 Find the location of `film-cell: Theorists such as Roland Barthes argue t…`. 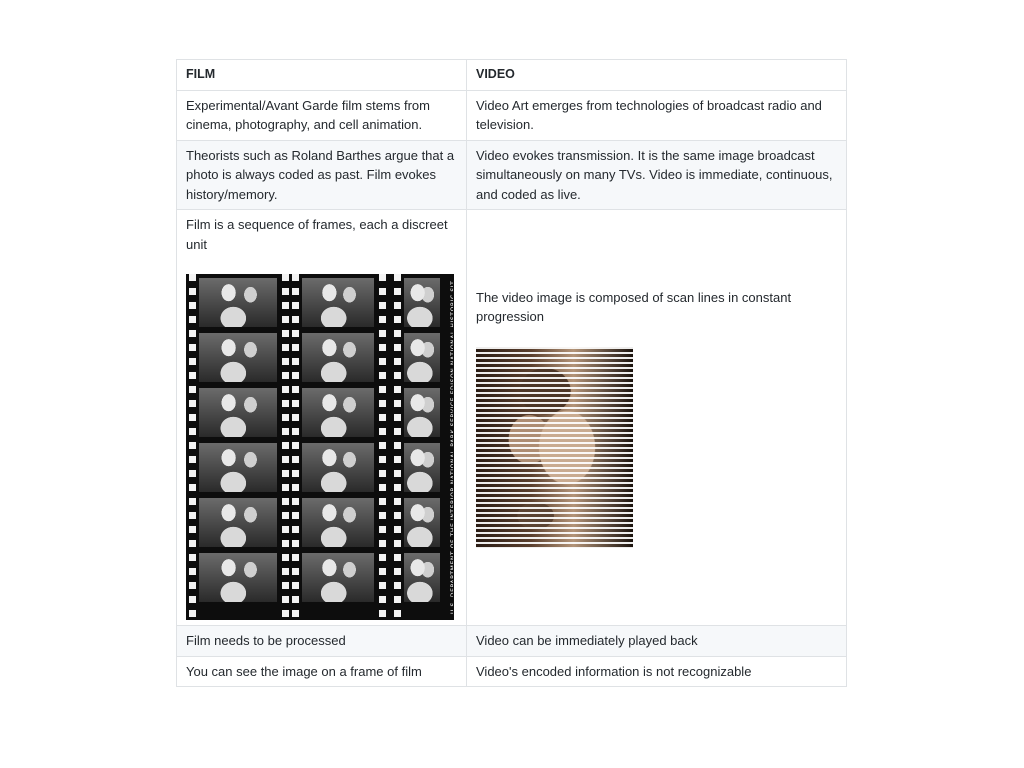

film-cell: Theorists such as Roland Barthes argue t… is located at coordinates (321, 174).